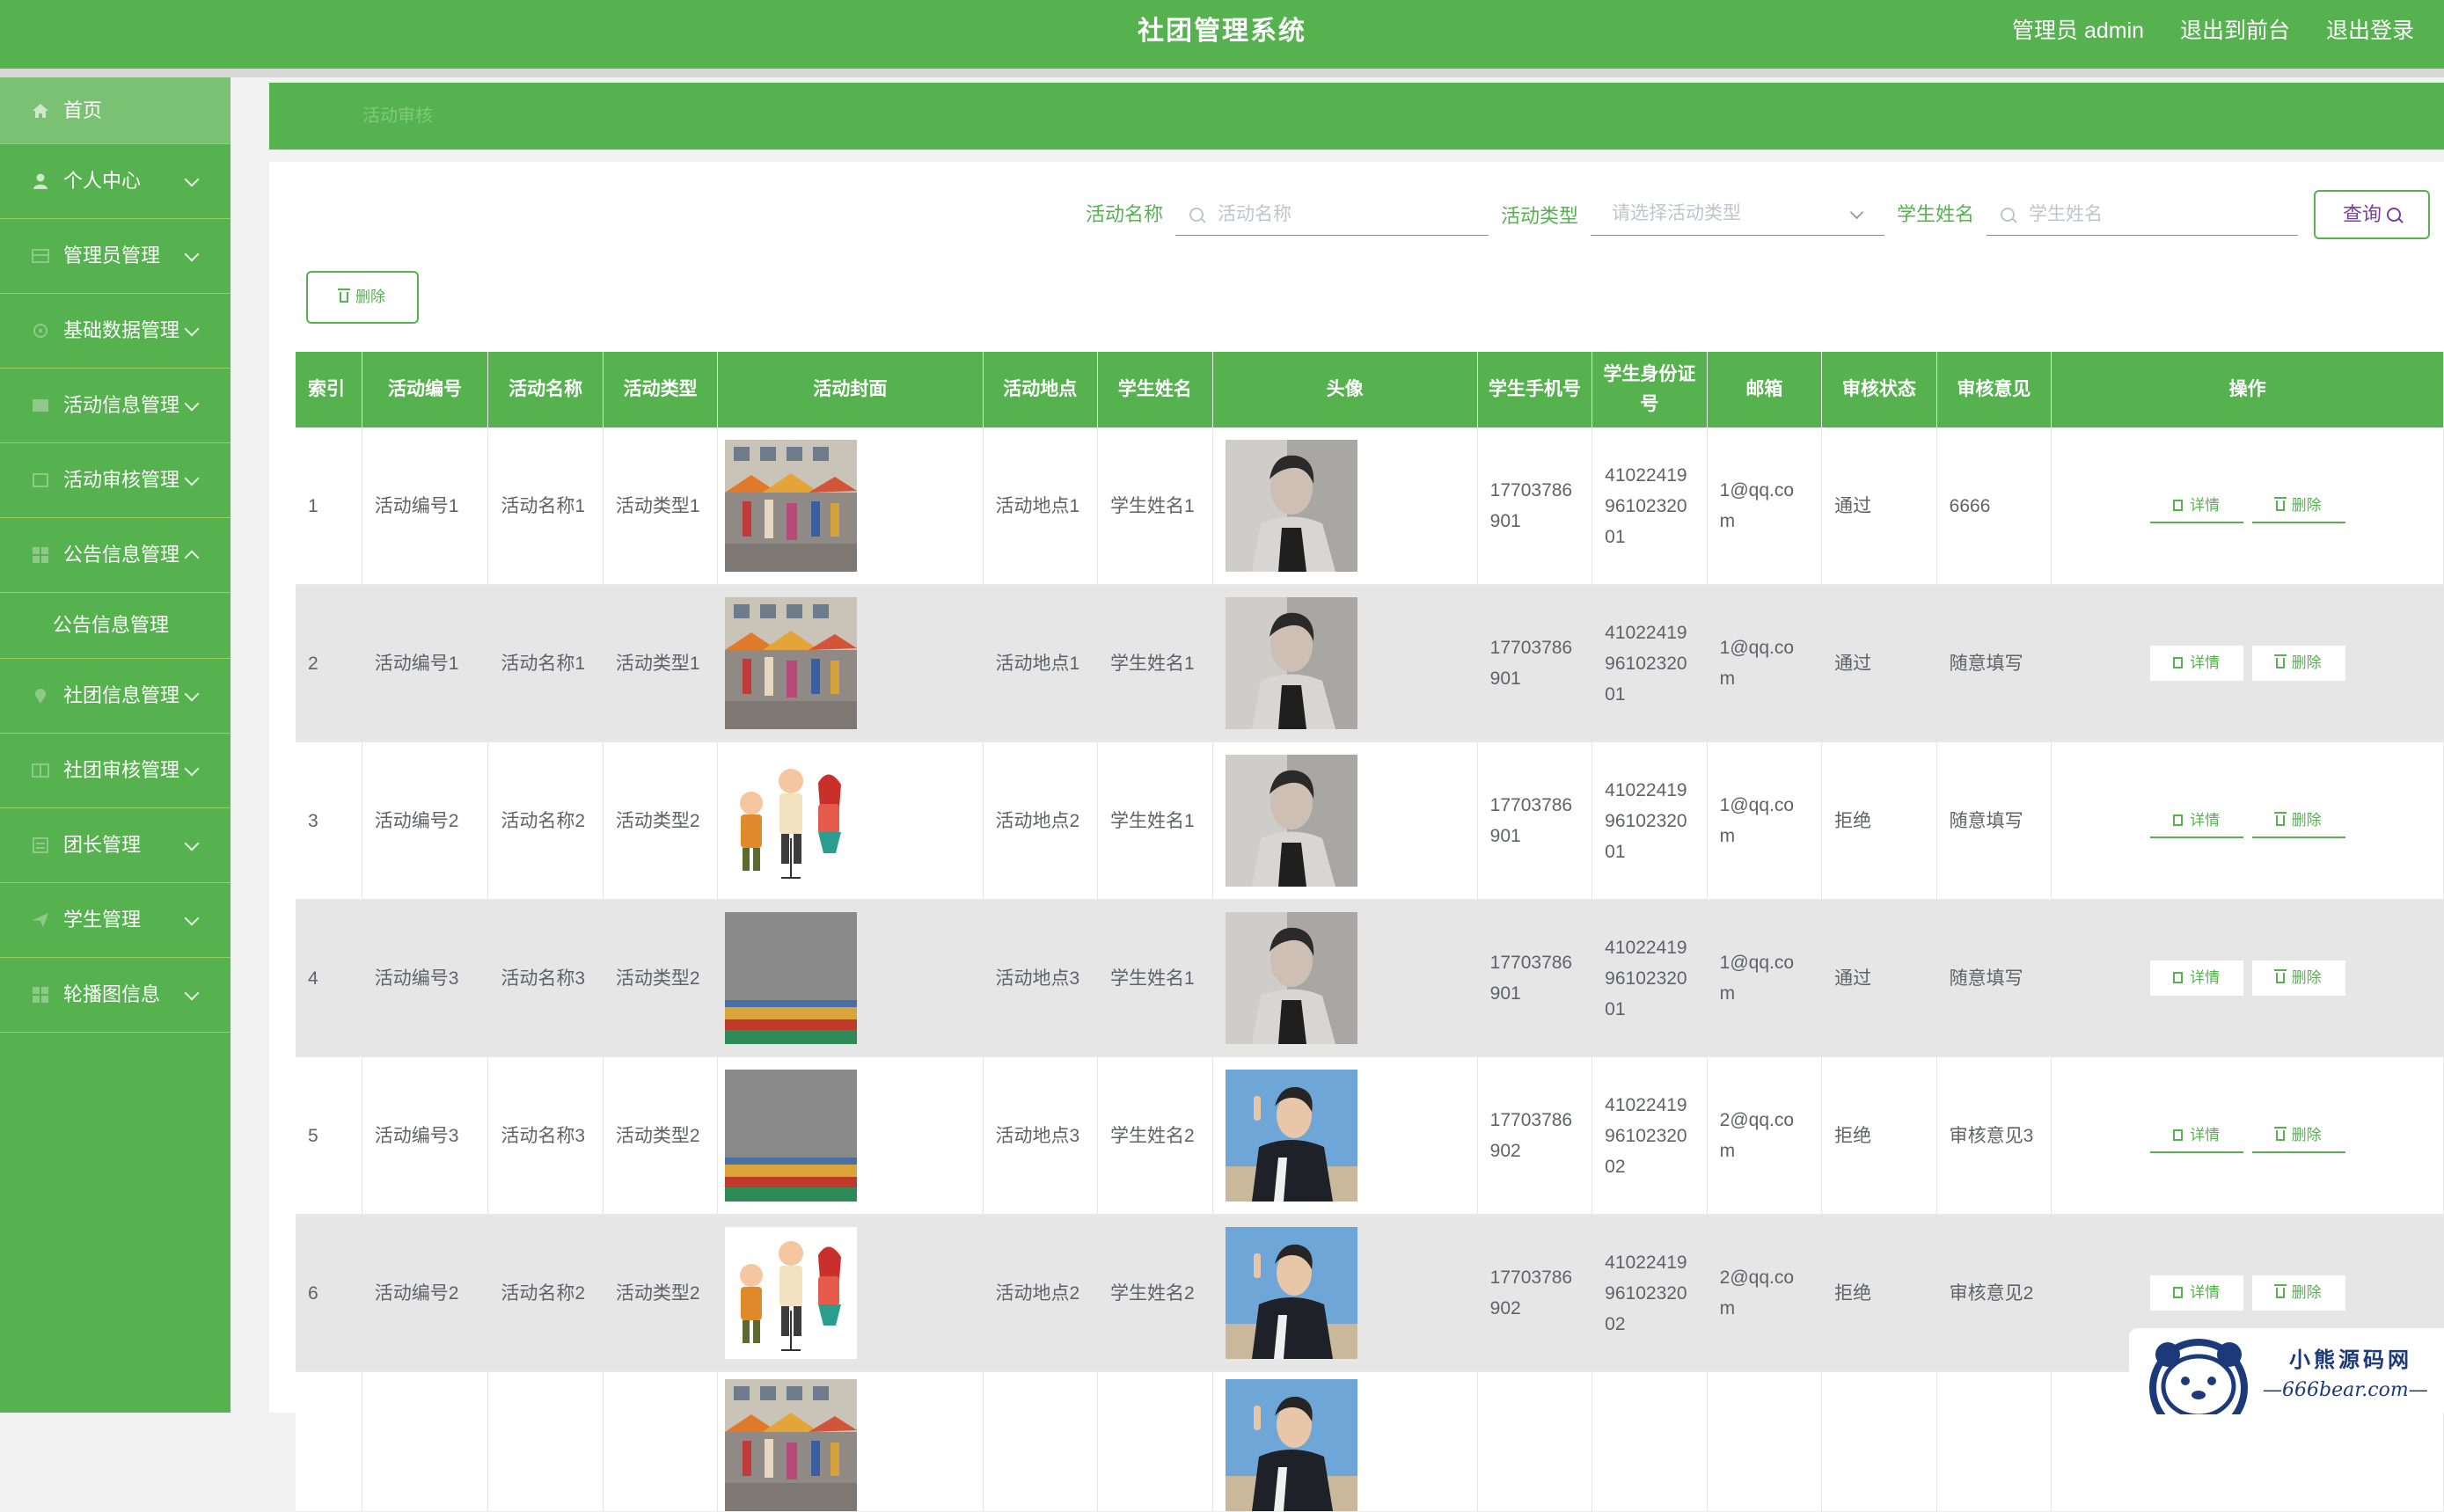 The width and height of the screenshot is (2444, 1512). What do you see at coordinates (122, 330) in the screenshot?
I see `sidebar-item-label: 基础数据管理` at bounding box center [122, 330].